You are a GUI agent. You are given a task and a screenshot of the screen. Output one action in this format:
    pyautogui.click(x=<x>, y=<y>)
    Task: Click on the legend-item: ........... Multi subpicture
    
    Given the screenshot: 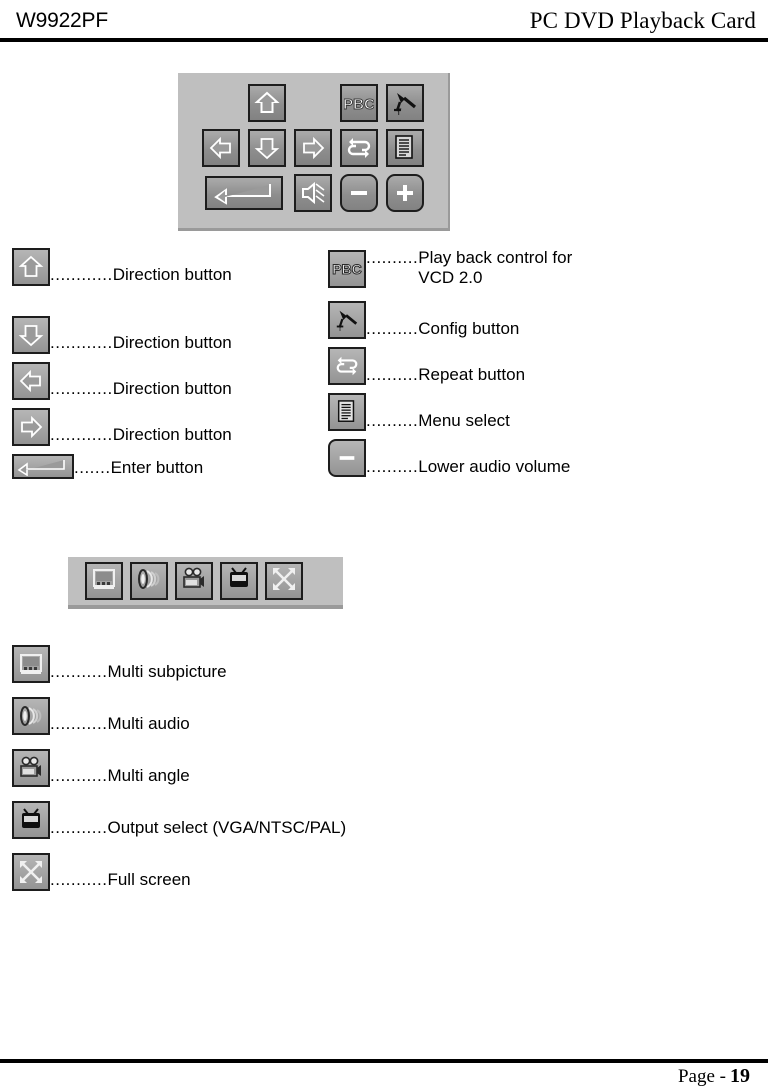 What is the action you would take?
    pyautogui.click(x=119, y=664)
    